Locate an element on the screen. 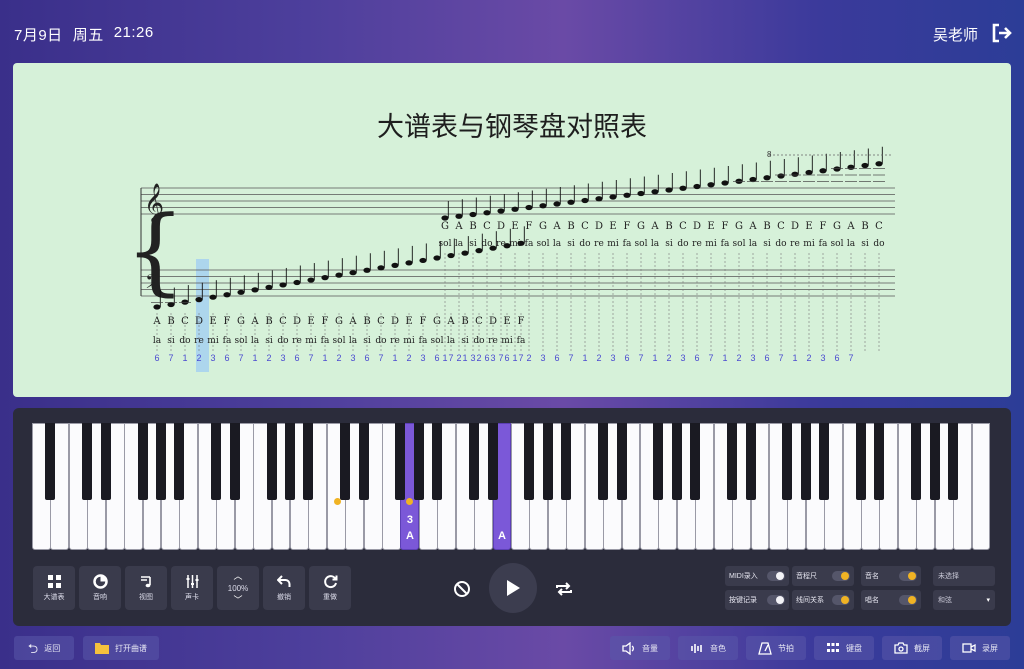 Image resolution: width=1024 pixels, height=669 pixels. note-letter: E is located at coordinates (710, 226).